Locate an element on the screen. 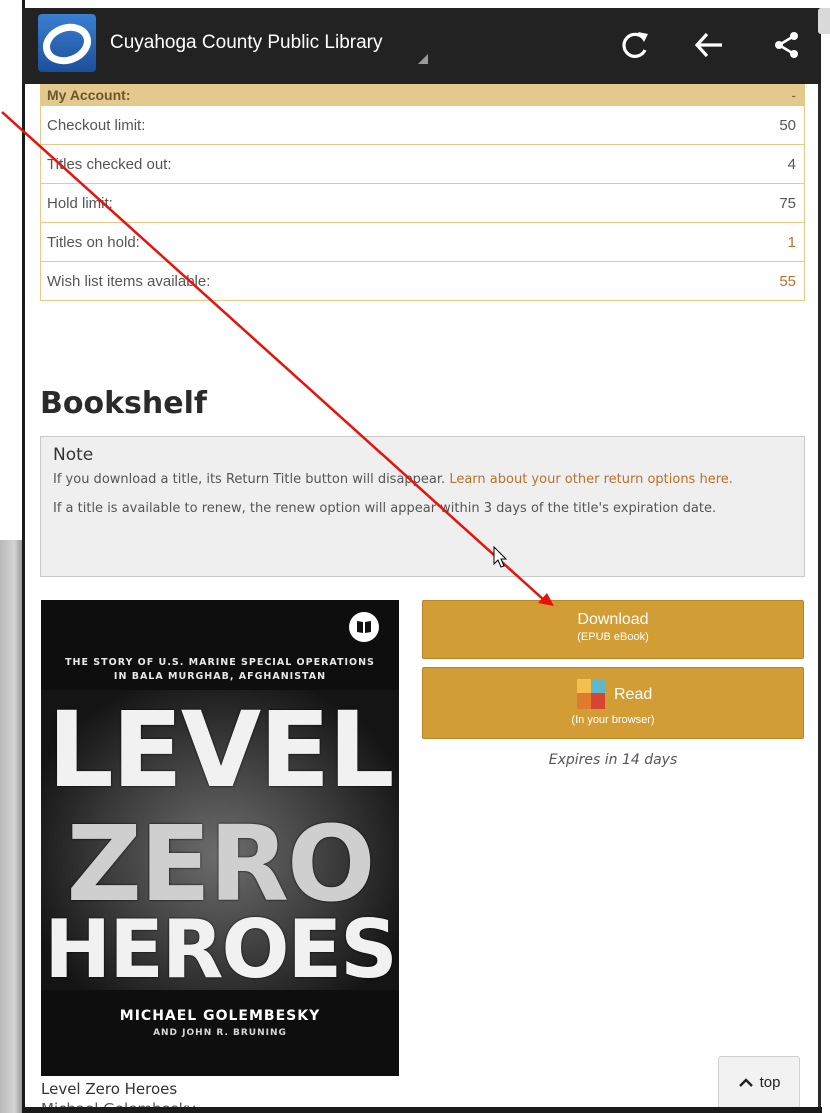 Image resolution: width=830 pixels, height=1113 pixels. account-row-value: 50 is located at coordinates (787, 125).